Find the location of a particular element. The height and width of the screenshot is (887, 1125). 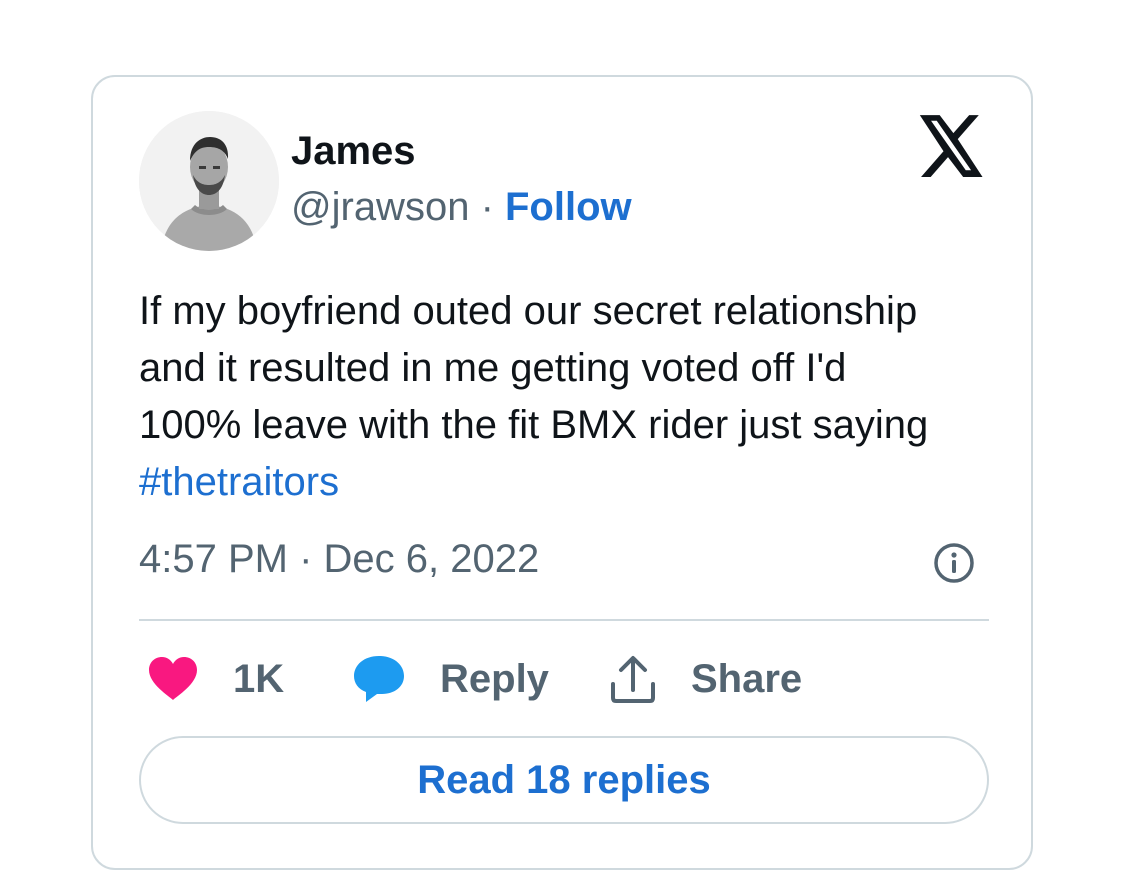

like-button: 1K is located at coordinates (215, 679).